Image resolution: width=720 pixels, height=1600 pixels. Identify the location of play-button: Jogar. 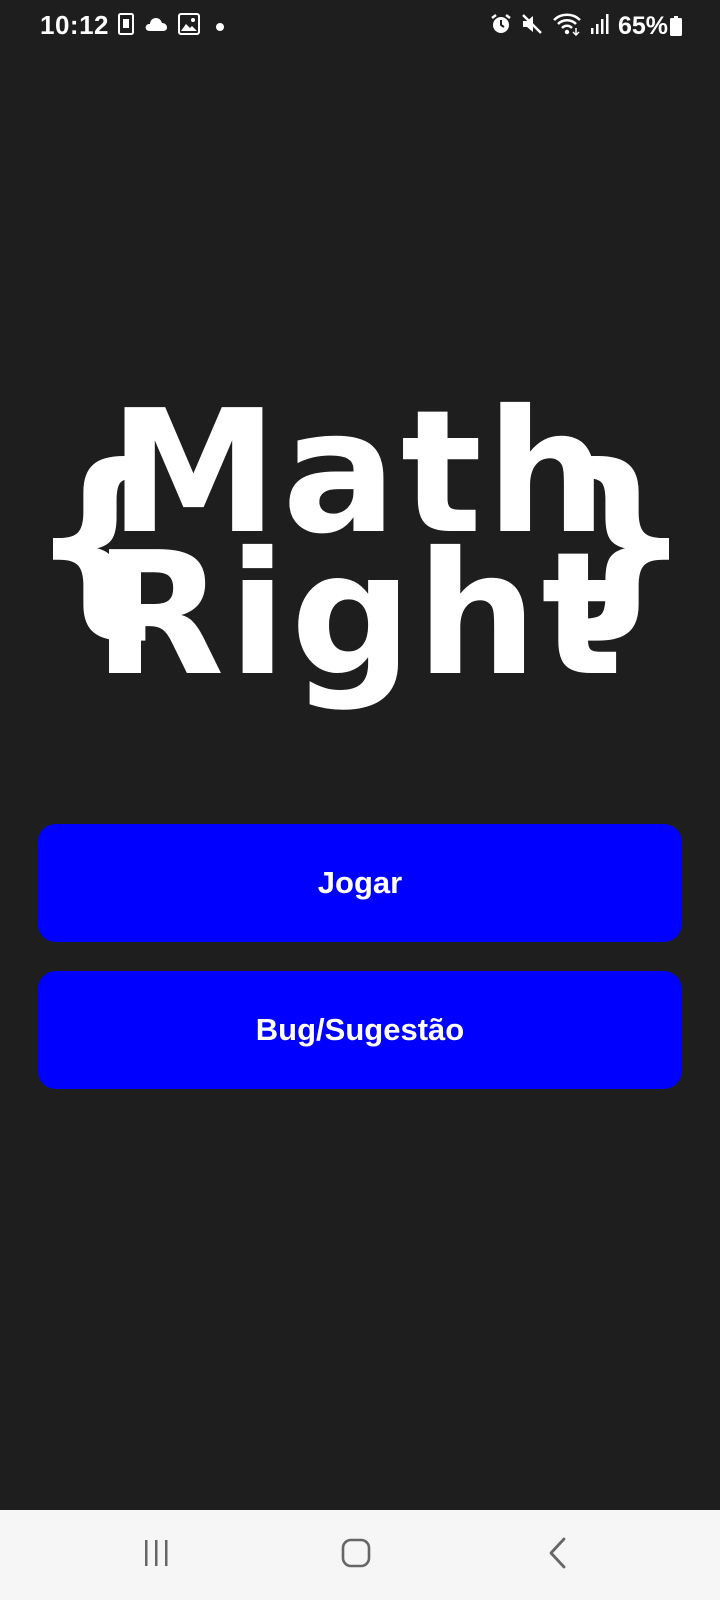
(360, 883).